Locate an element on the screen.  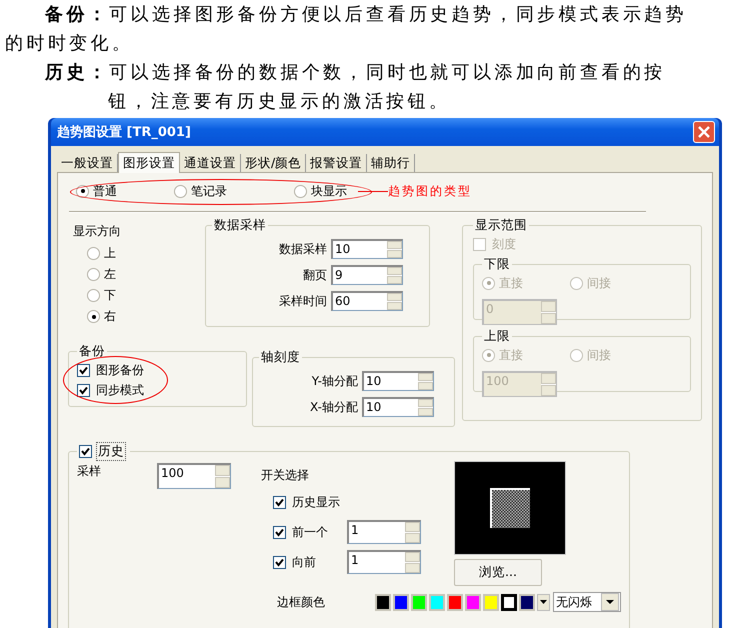
radio-option: 上 is located at coordinates (139, 253).